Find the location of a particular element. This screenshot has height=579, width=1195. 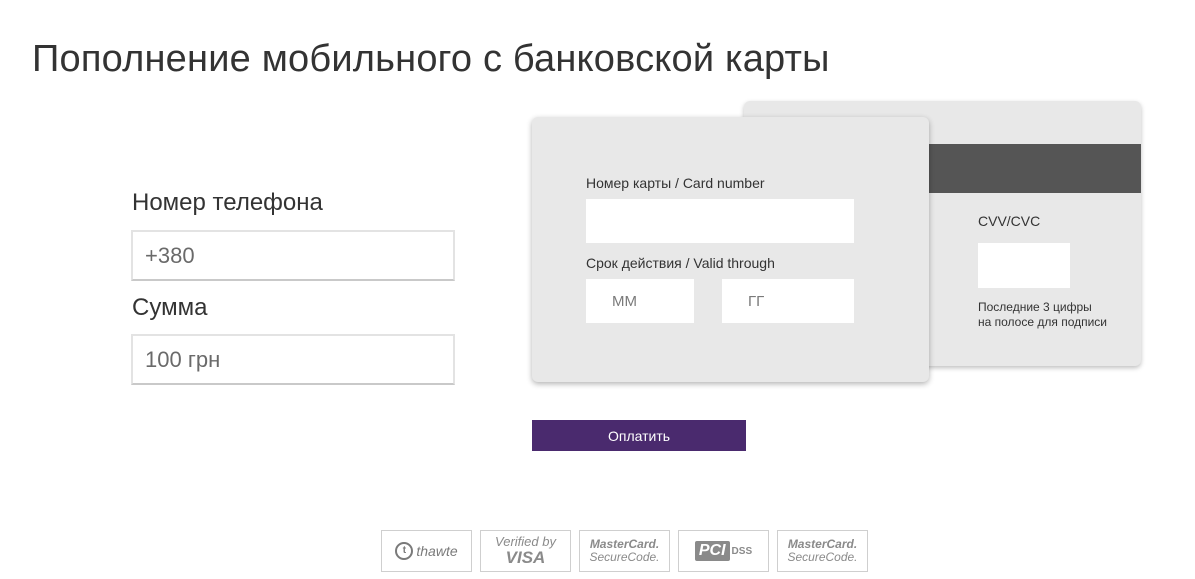

thawte-badge: t thawte is located at coordinates (426, 551).